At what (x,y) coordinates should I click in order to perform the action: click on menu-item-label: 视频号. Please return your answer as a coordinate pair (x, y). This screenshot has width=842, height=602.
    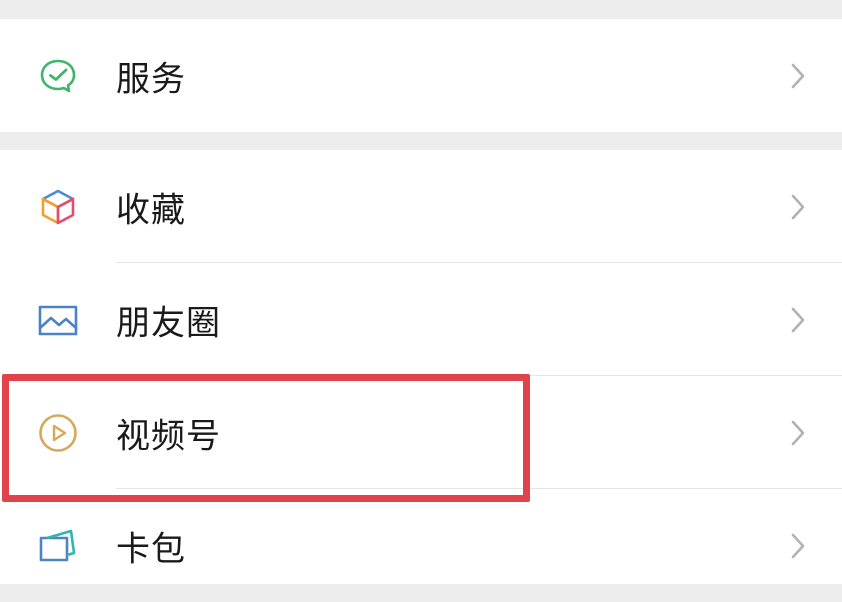
    Looking at the image, I should click on (168, 436).